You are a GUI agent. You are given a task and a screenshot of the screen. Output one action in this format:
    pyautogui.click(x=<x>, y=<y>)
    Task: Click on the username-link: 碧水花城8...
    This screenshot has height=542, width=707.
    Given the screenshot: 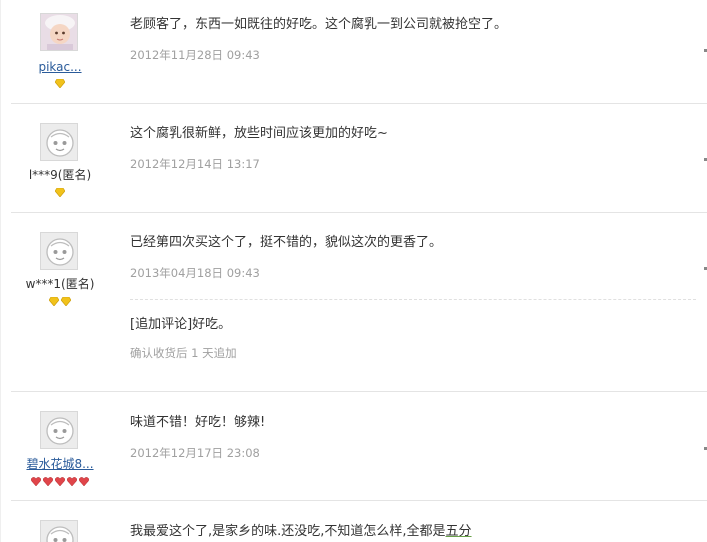 What is the action you would take?
    pyautogui.click(x=60, y=464)
    